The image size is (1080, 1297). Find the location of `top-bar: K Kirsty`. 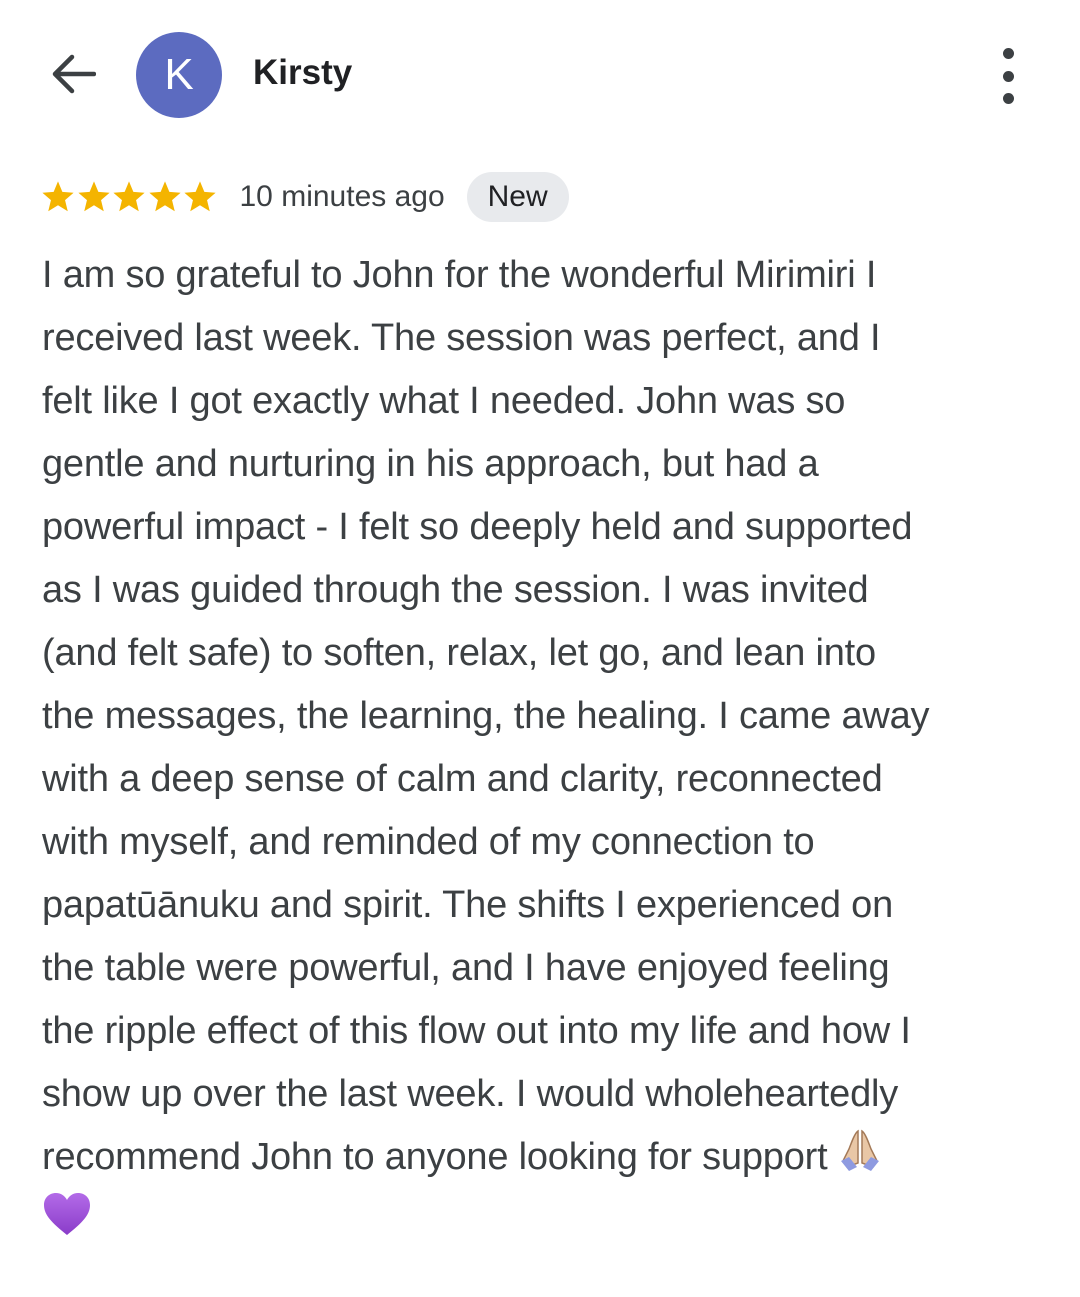

top-bar: K Kirsty is located at coordinates (540, 75).